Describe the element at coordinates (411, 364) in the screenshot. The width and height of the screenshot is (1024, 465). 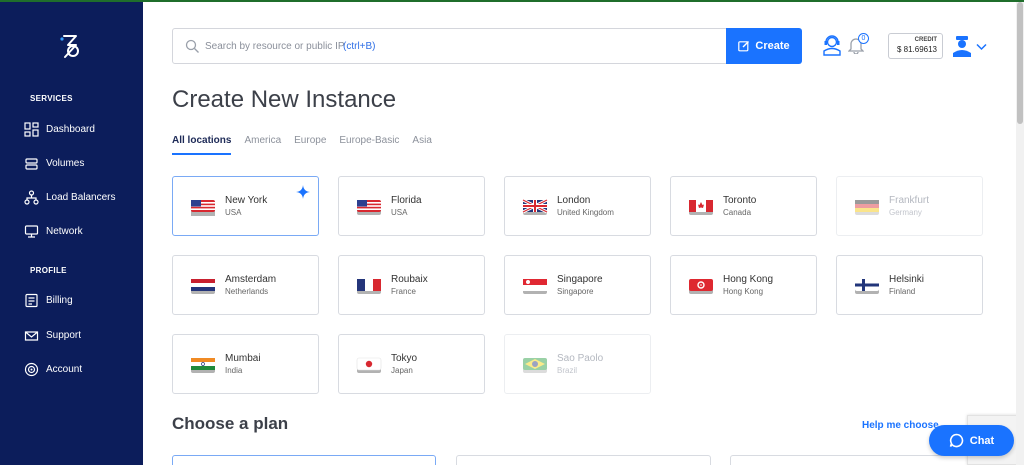
I see `location-card-tokyo: Tokyo Japan` at that location.